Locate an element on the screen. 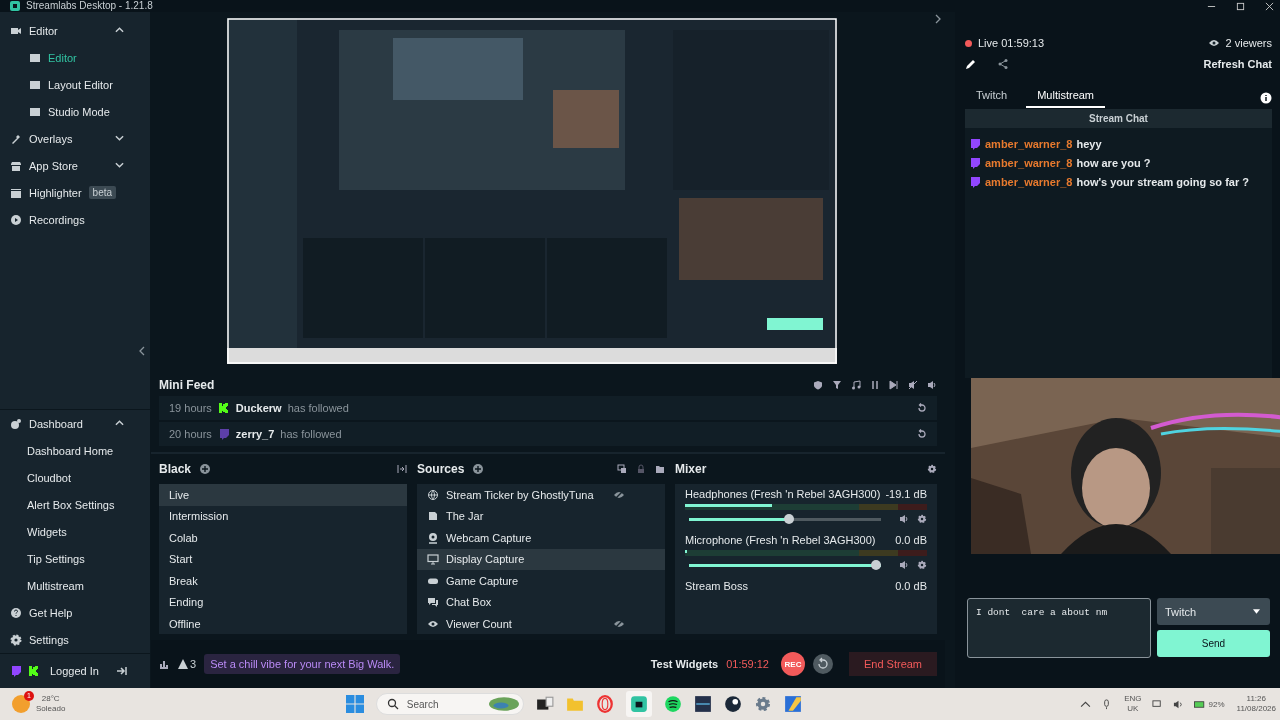  scene-item: Ending is located at coordinates (283, 602).